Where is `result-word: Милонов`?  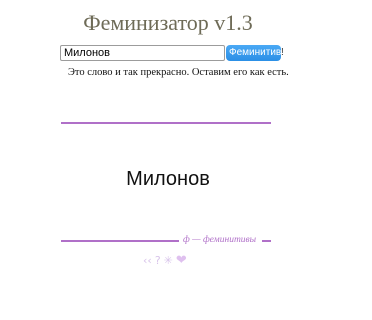 result-word: Милонов is located at coordinates (168, 179).